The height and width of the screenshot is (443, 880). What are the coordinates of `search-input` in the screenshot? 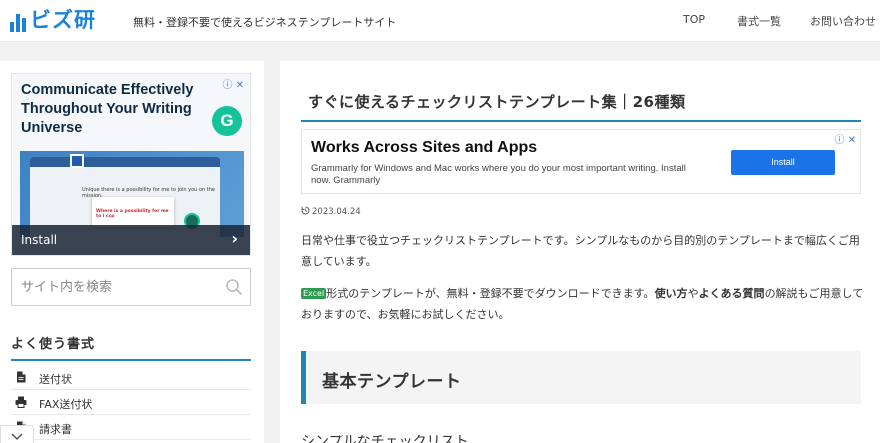 It's located at (112, 287).